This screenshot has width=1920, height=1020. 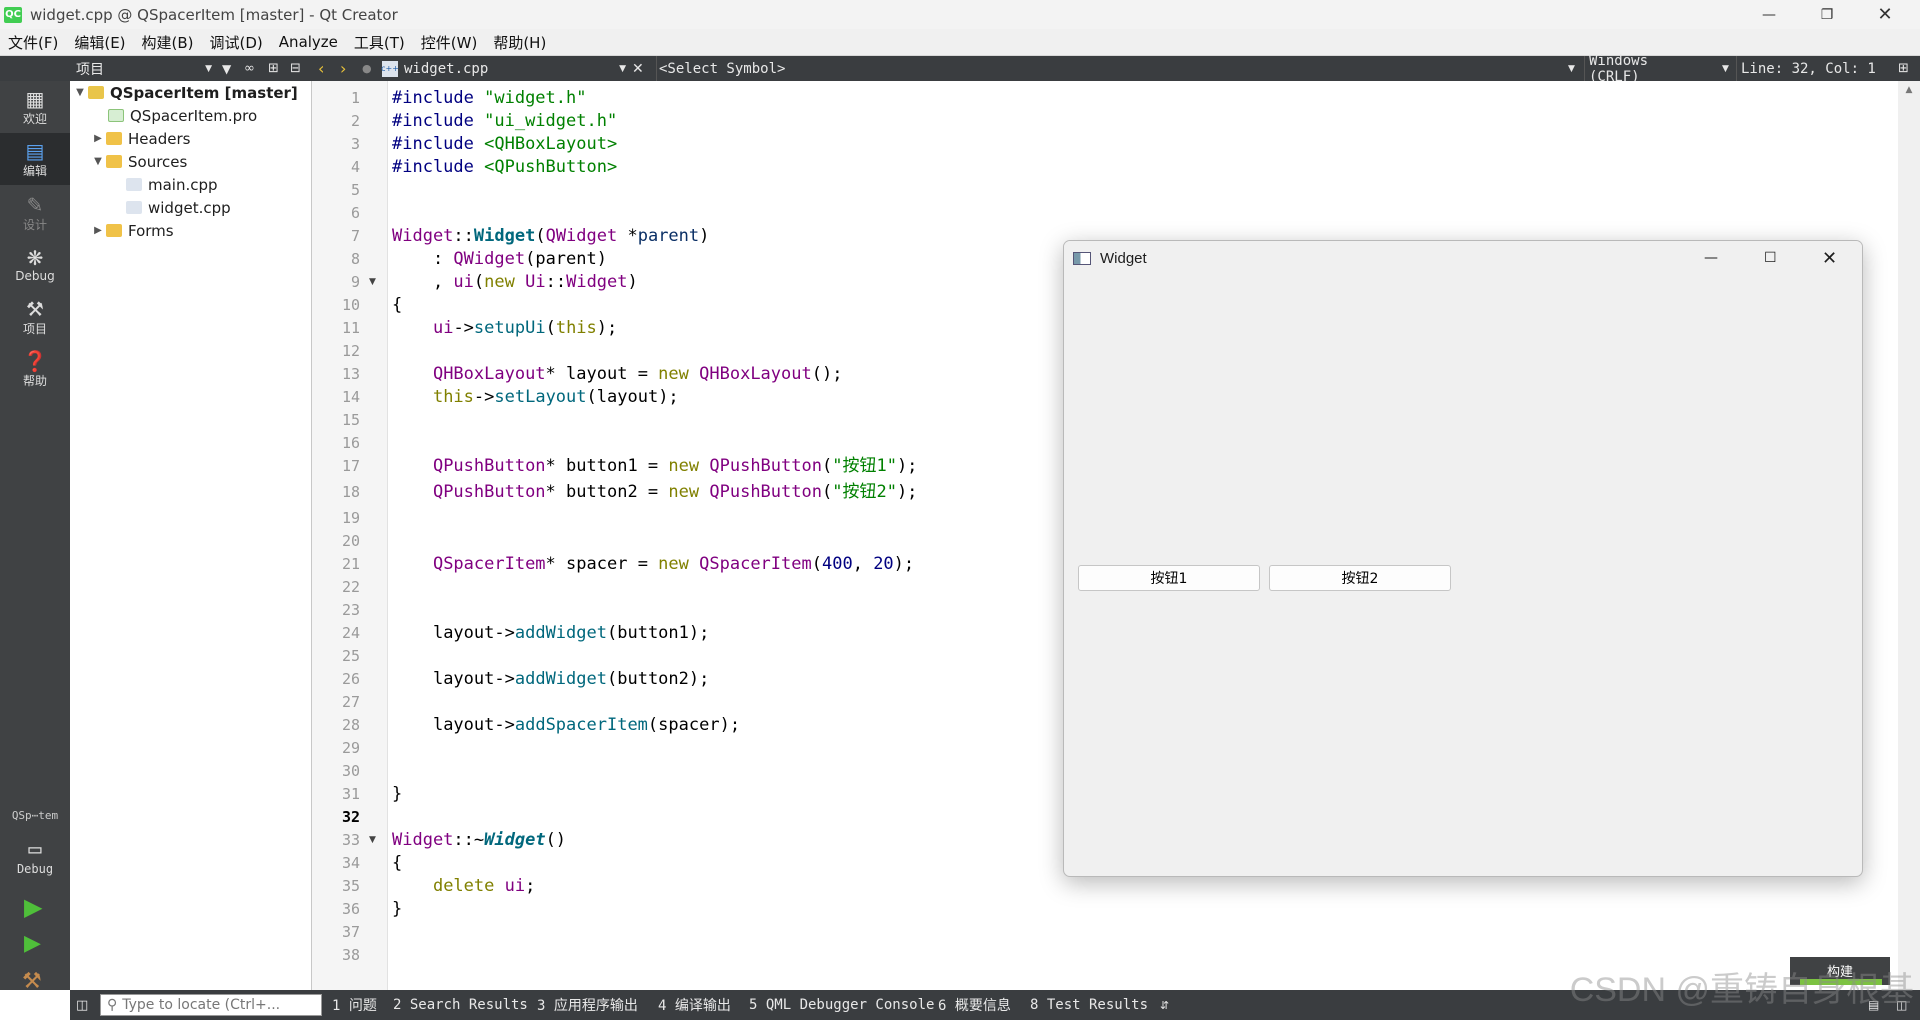 What do you see at coordinates (182, 115) in the screenshot?
I see `tree-item-pro-file: QSpacerItem.pro` at bounding box center [182, 115].